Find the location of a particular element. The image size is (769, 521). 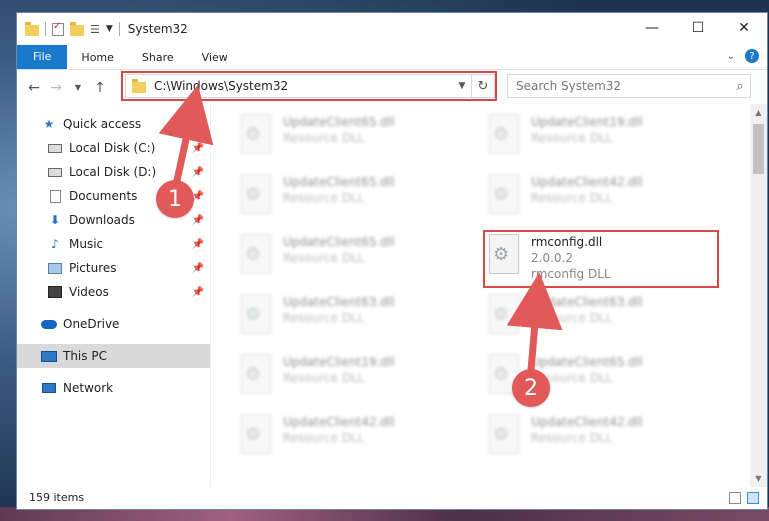

details-view-icon is located at coordinates (735, 498).